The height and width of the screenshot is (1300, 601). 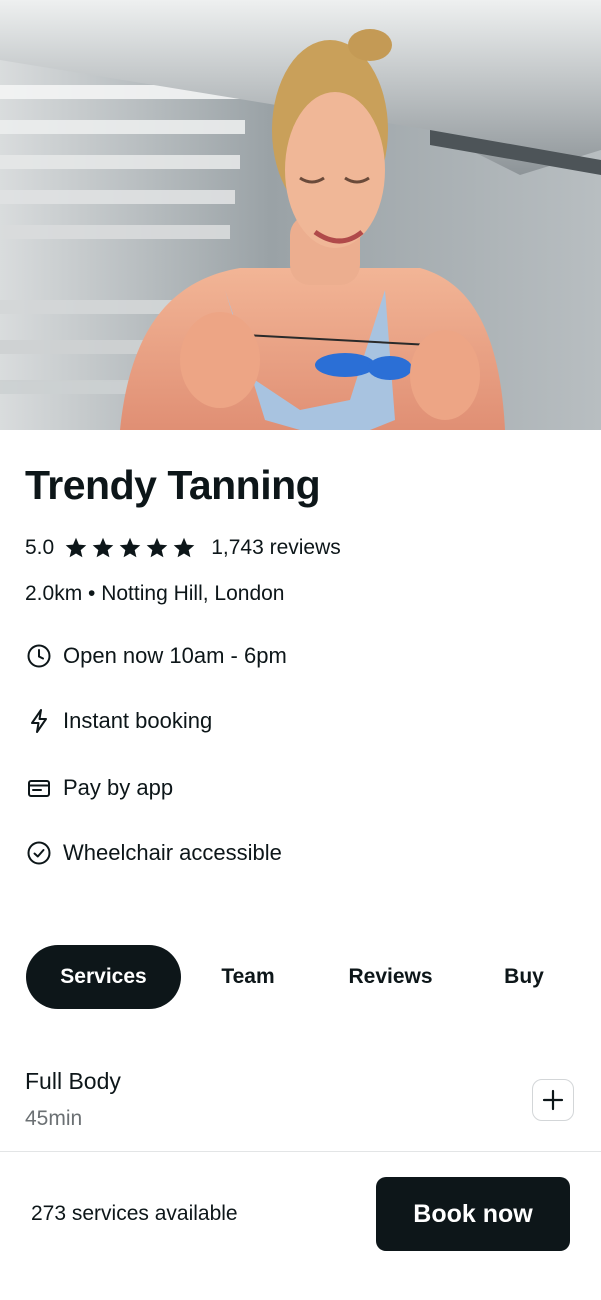 I want to click on rating-row: 5.0 1,743 reviews, so click(x=183, y=548).